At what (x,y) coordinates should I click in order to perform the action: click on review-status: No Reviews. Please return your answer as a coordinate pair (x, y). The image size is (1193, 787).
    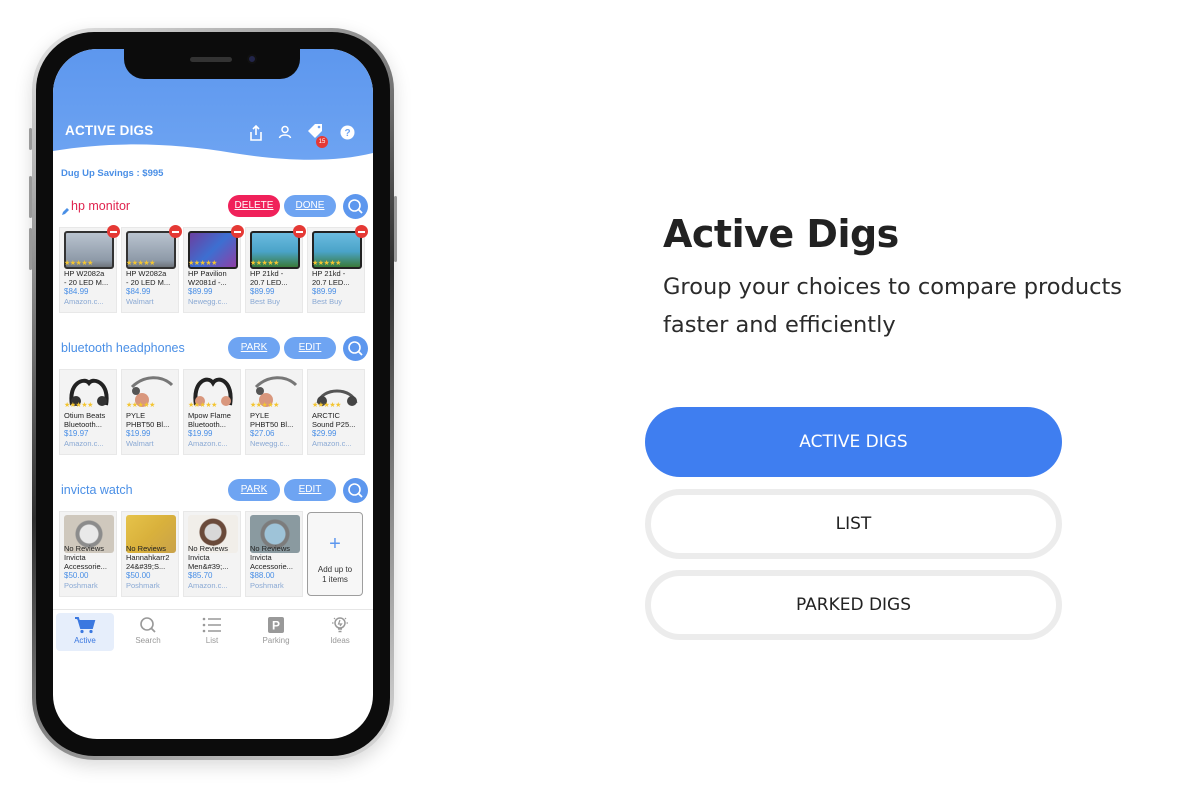
    Looking at the image, I should click on (84, 548).